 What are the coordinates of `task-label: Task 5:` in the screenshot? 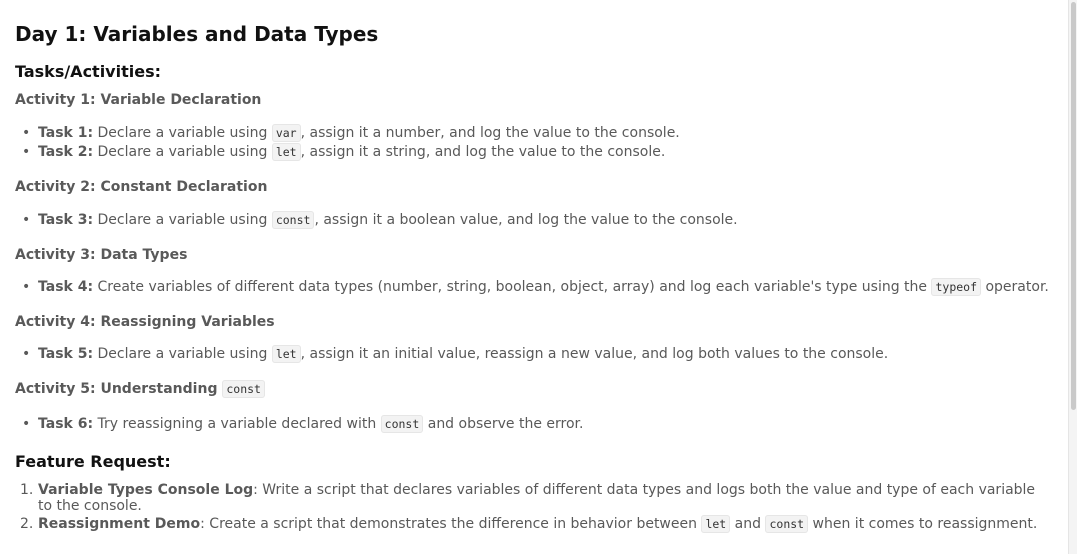 It's located at (66, 354).